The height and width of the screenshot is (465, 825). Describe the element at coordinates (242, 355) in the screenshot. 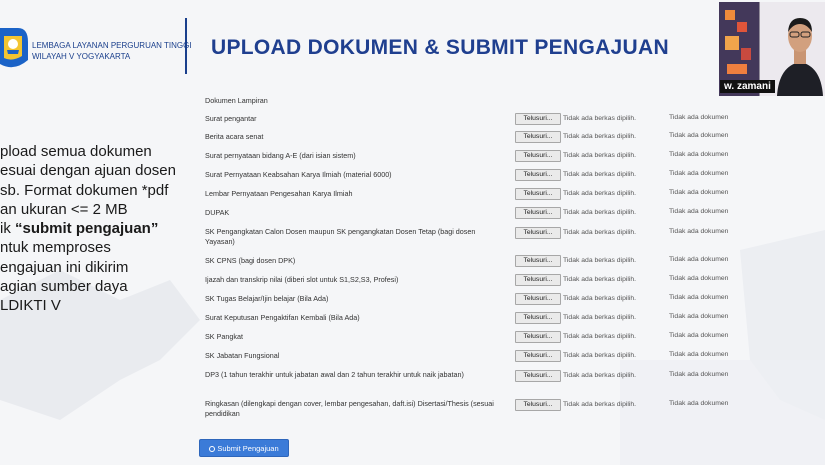

I see `document-row-label: SK Jabatan Fungsional` at that location.